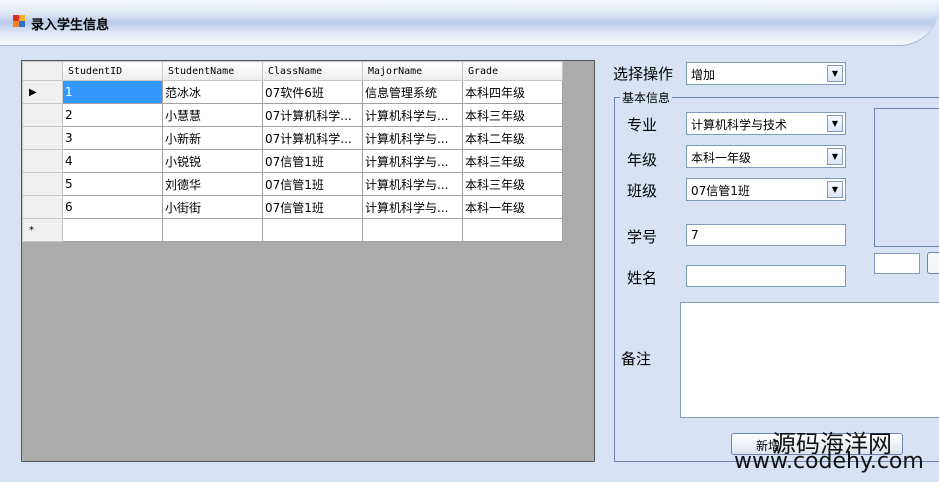 The image size is (939, 482). What do you see at coordinates (42, 92) in the screenshot?
I see `row-header: ▶` at bounding box center [42, 92].